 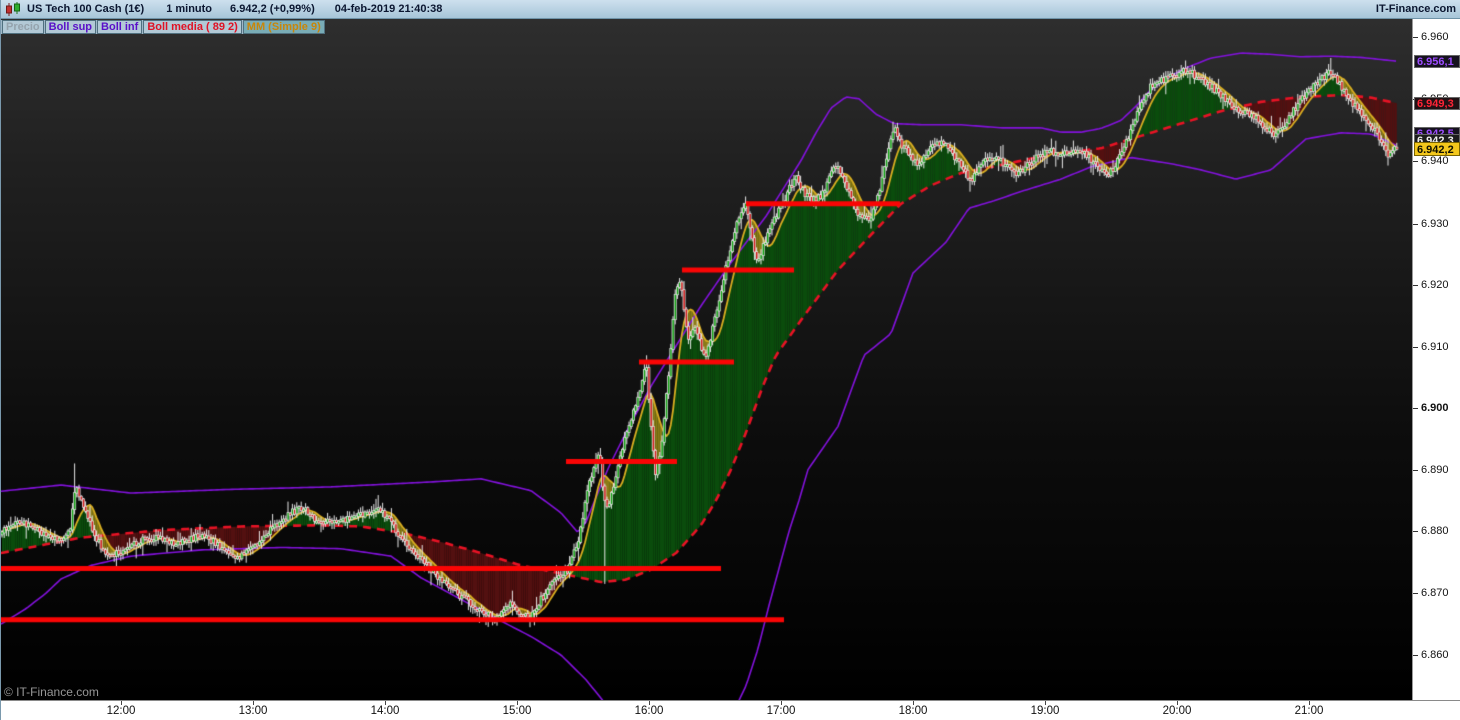 What do you see at coordinates (1435, 470) in the screenshot?
I see `price-tick-label: 6.890` at bounding box center [1435, 470].